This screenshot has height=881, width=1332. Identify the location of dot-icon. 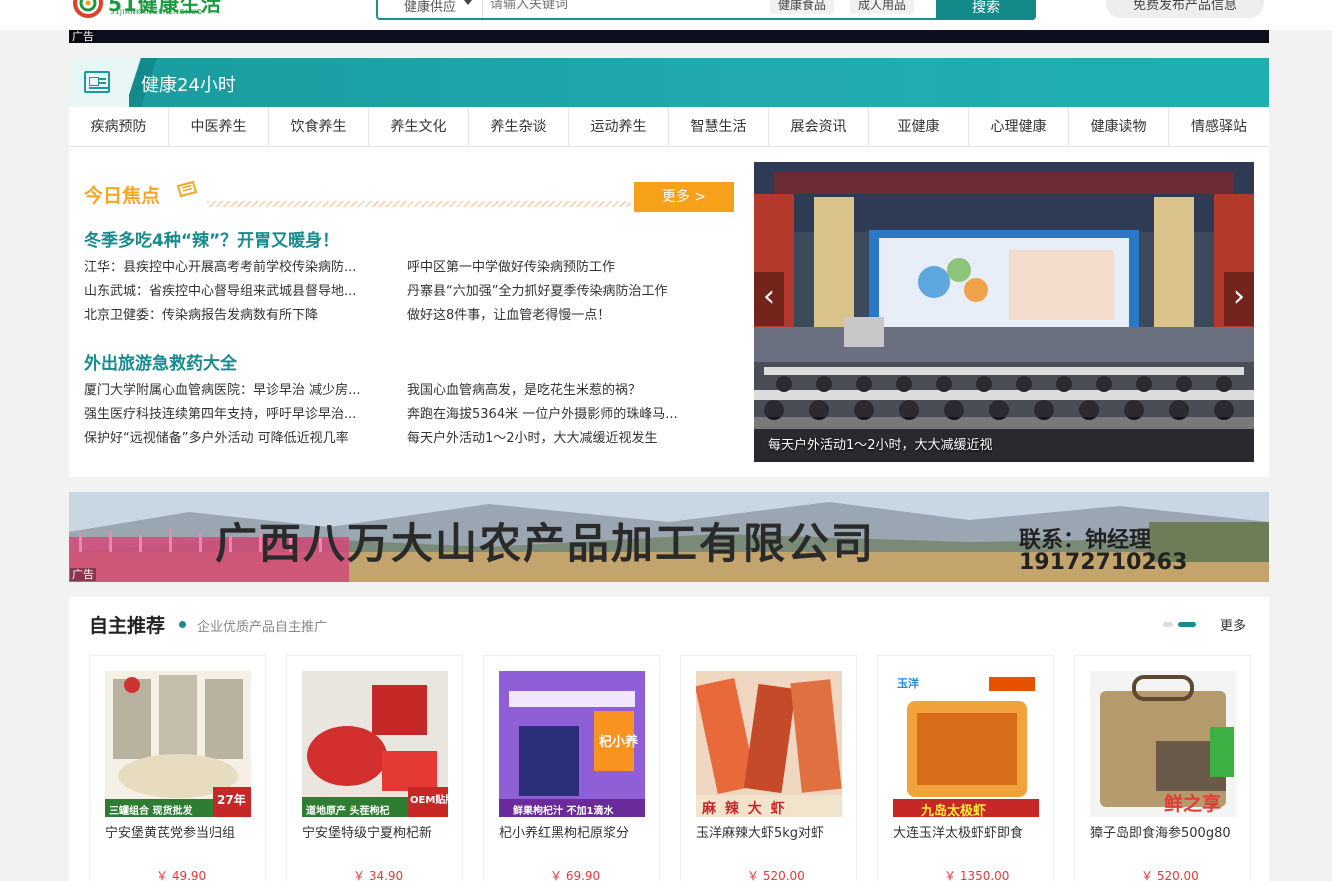
(182, 624).